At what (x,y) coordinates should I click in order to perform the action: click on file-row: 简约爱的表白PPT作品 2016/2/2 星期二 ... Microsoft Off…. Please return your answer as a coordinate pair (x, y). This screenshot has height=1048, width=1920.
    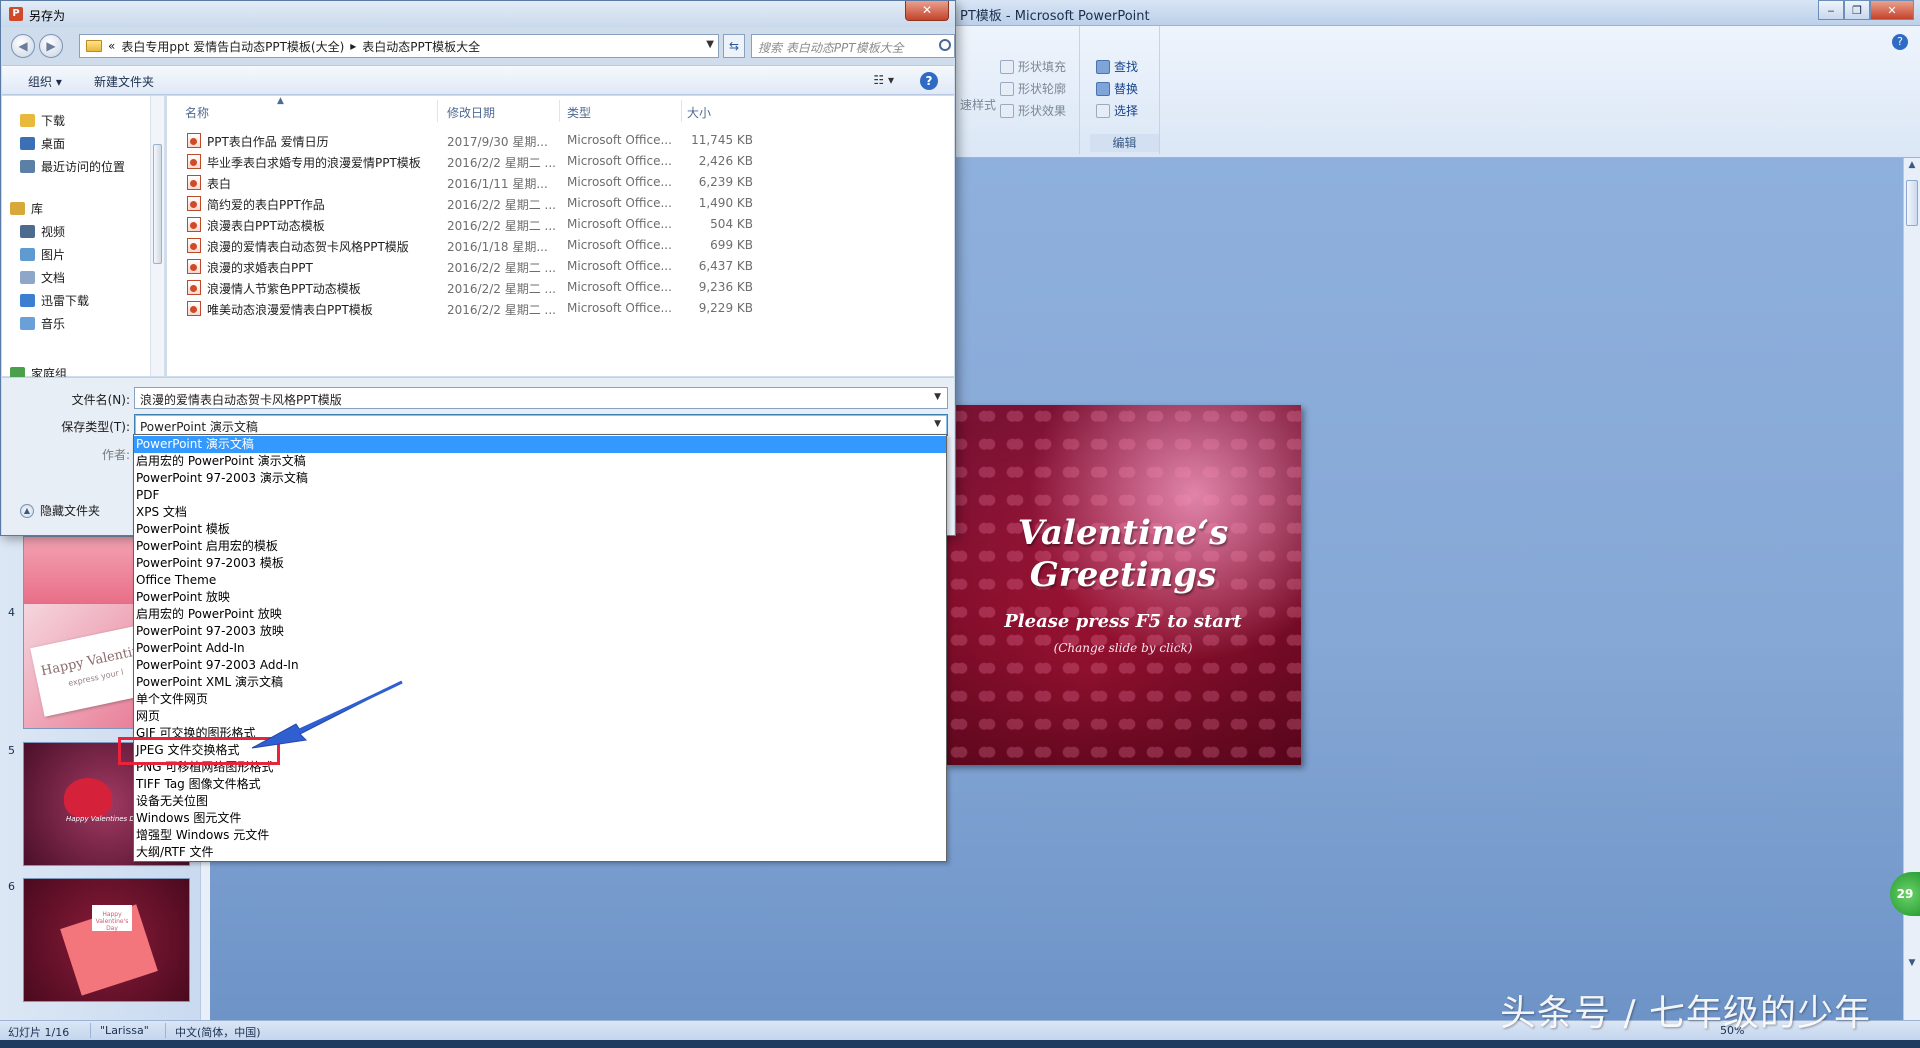
    Looking at the image, I should click on (560, 203).